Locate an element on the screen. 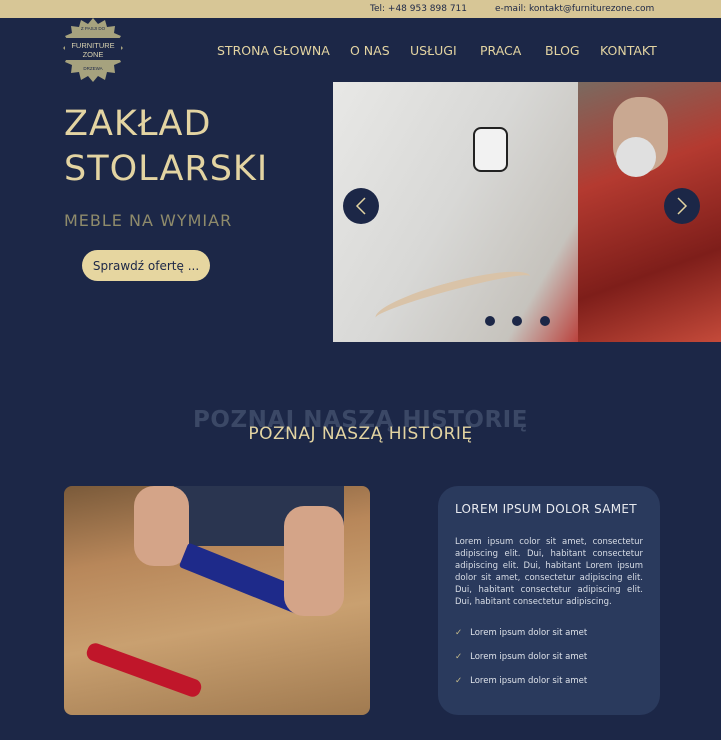 Image resolution: width=721 pixels, height=740 pixels. history-photo is located at coordinates (217, 600).